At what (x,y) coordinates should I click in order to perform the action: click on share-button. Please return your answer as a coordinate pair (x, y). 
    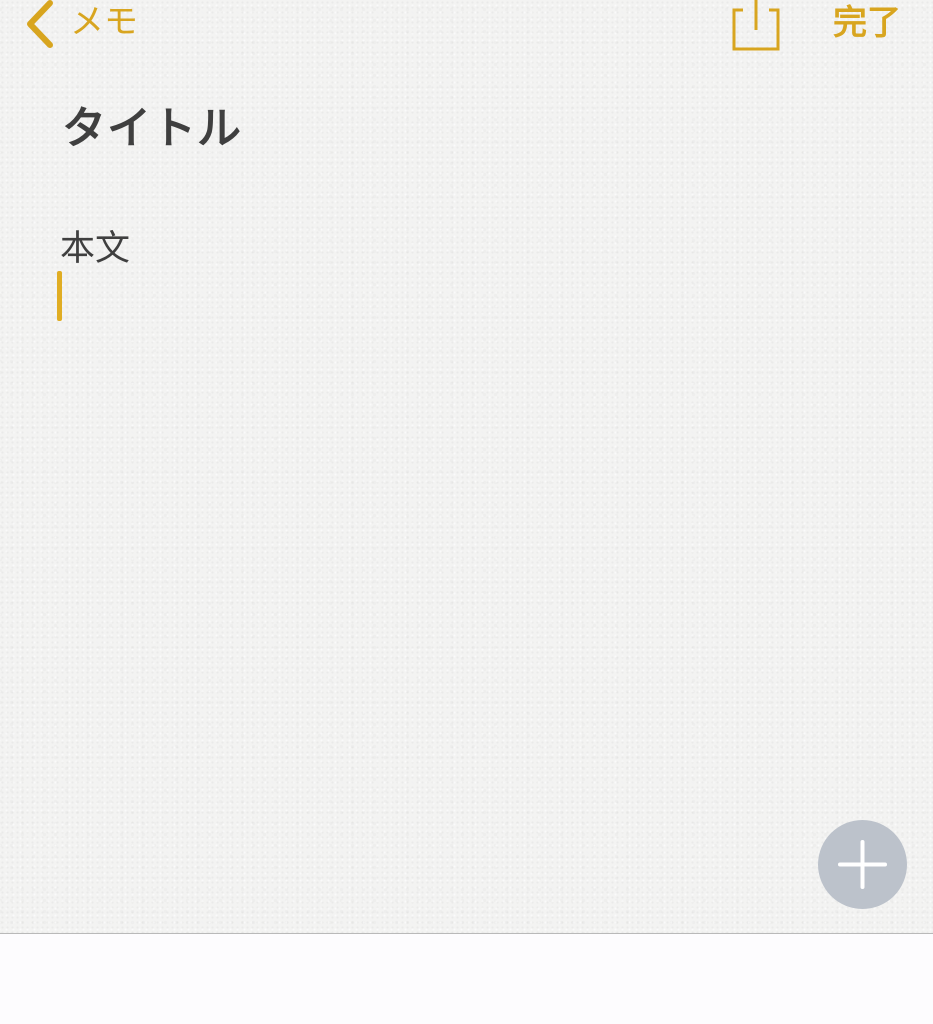
    Looking at the image, I should click on (756, 26).